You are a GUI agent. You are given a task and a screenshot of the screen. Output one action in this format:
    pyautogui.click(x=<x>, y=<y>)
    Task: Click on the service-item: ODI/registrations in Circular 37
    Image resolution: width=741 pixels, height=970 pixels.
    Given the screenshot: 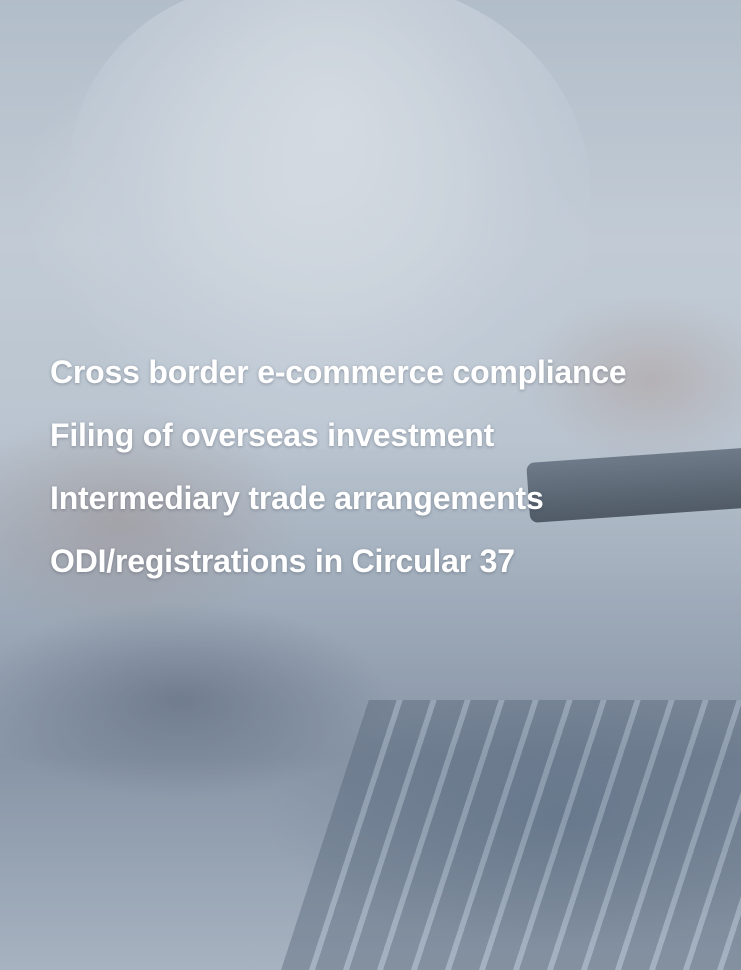 What is the action you would take?
    pyautogui.click(x=282, y=561)
    